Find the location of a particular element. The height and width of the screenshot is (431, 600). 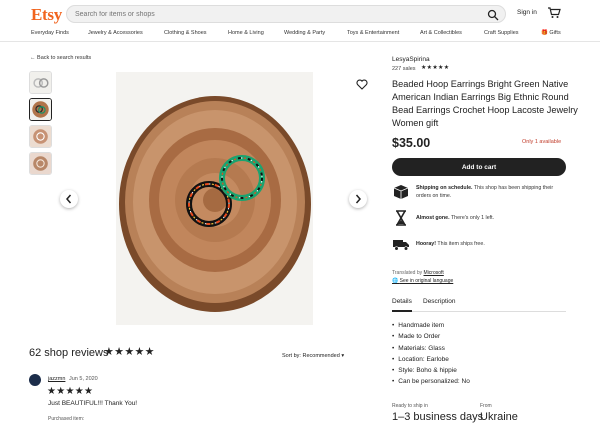

seller-name: LesyaSpirina is located at coordinates (411, 59).